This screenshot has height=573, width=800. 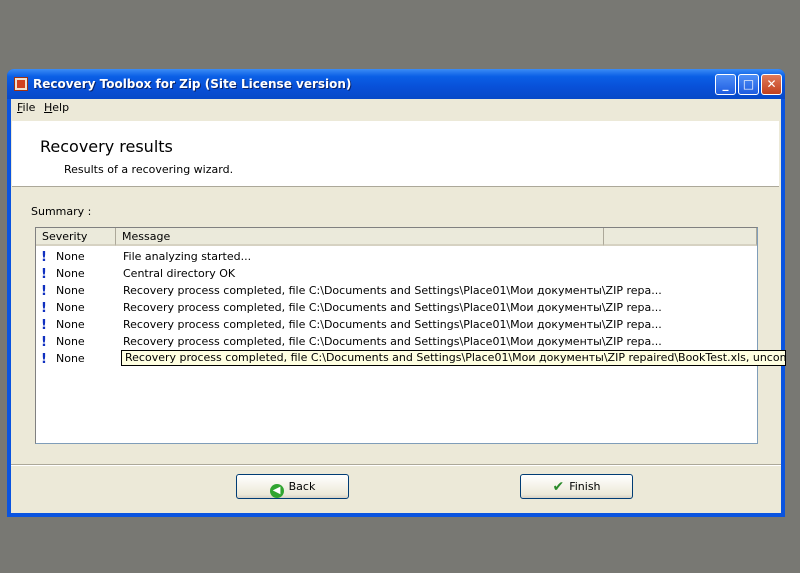 I want to click on row-message: Central directory OK, so click(x=179, y=273).